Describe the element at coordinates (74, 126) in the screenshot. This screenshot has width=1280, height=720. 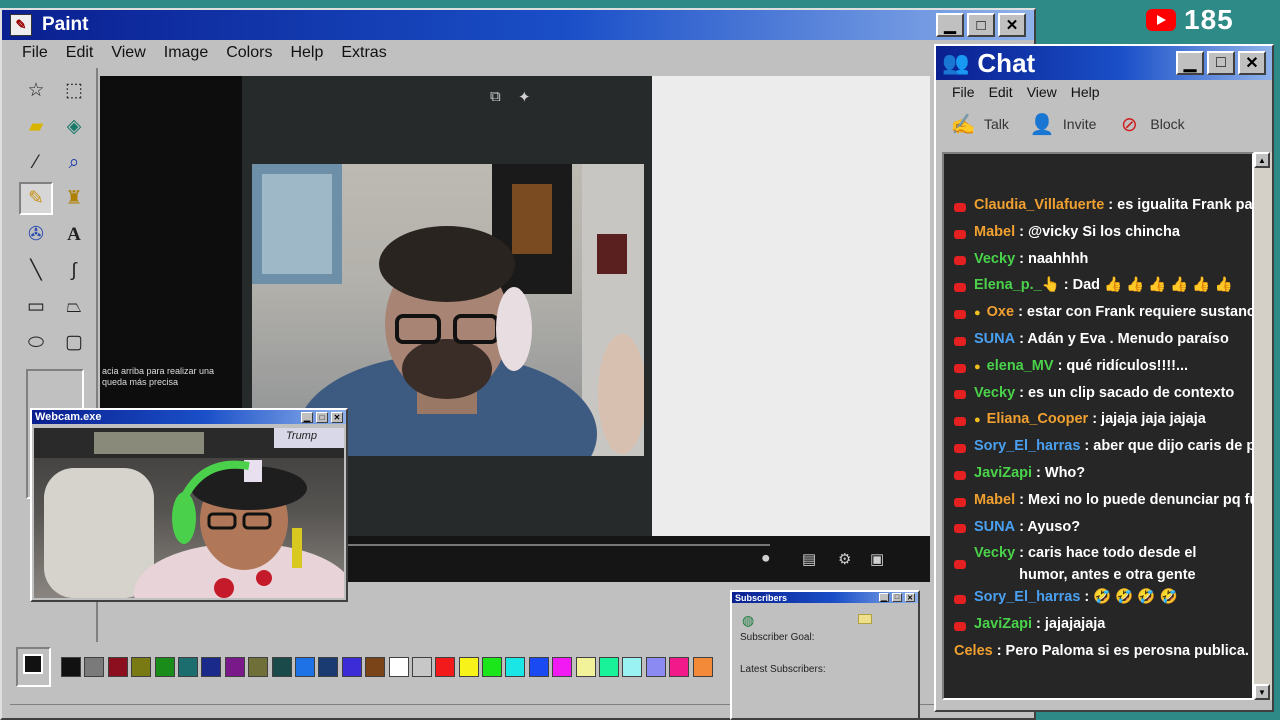
I see `fill-icon: ◈` at that location.